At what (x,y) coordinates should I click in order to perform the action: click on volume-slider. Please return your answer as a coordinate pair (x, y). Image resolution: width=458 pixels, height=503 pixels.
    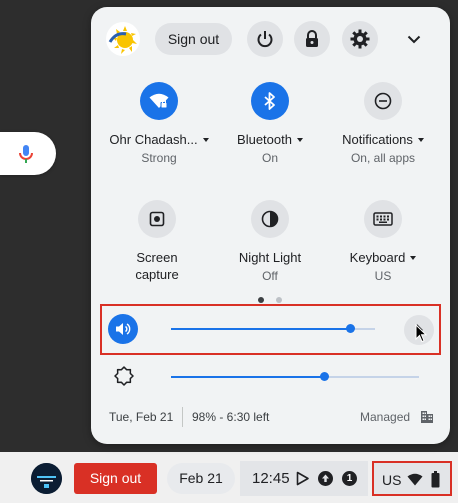
    Looking at the image, I should click on (273, 328).